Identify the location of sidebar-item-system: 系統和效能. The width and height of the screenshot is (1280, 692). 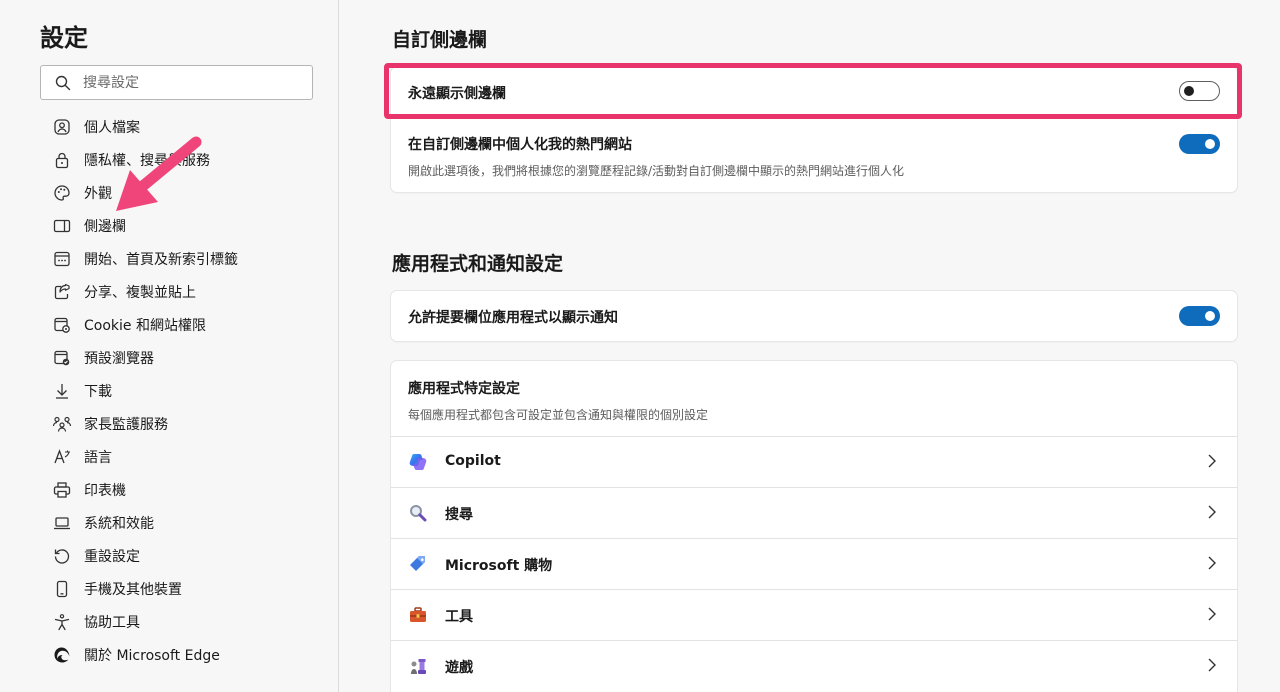
(187, 522).